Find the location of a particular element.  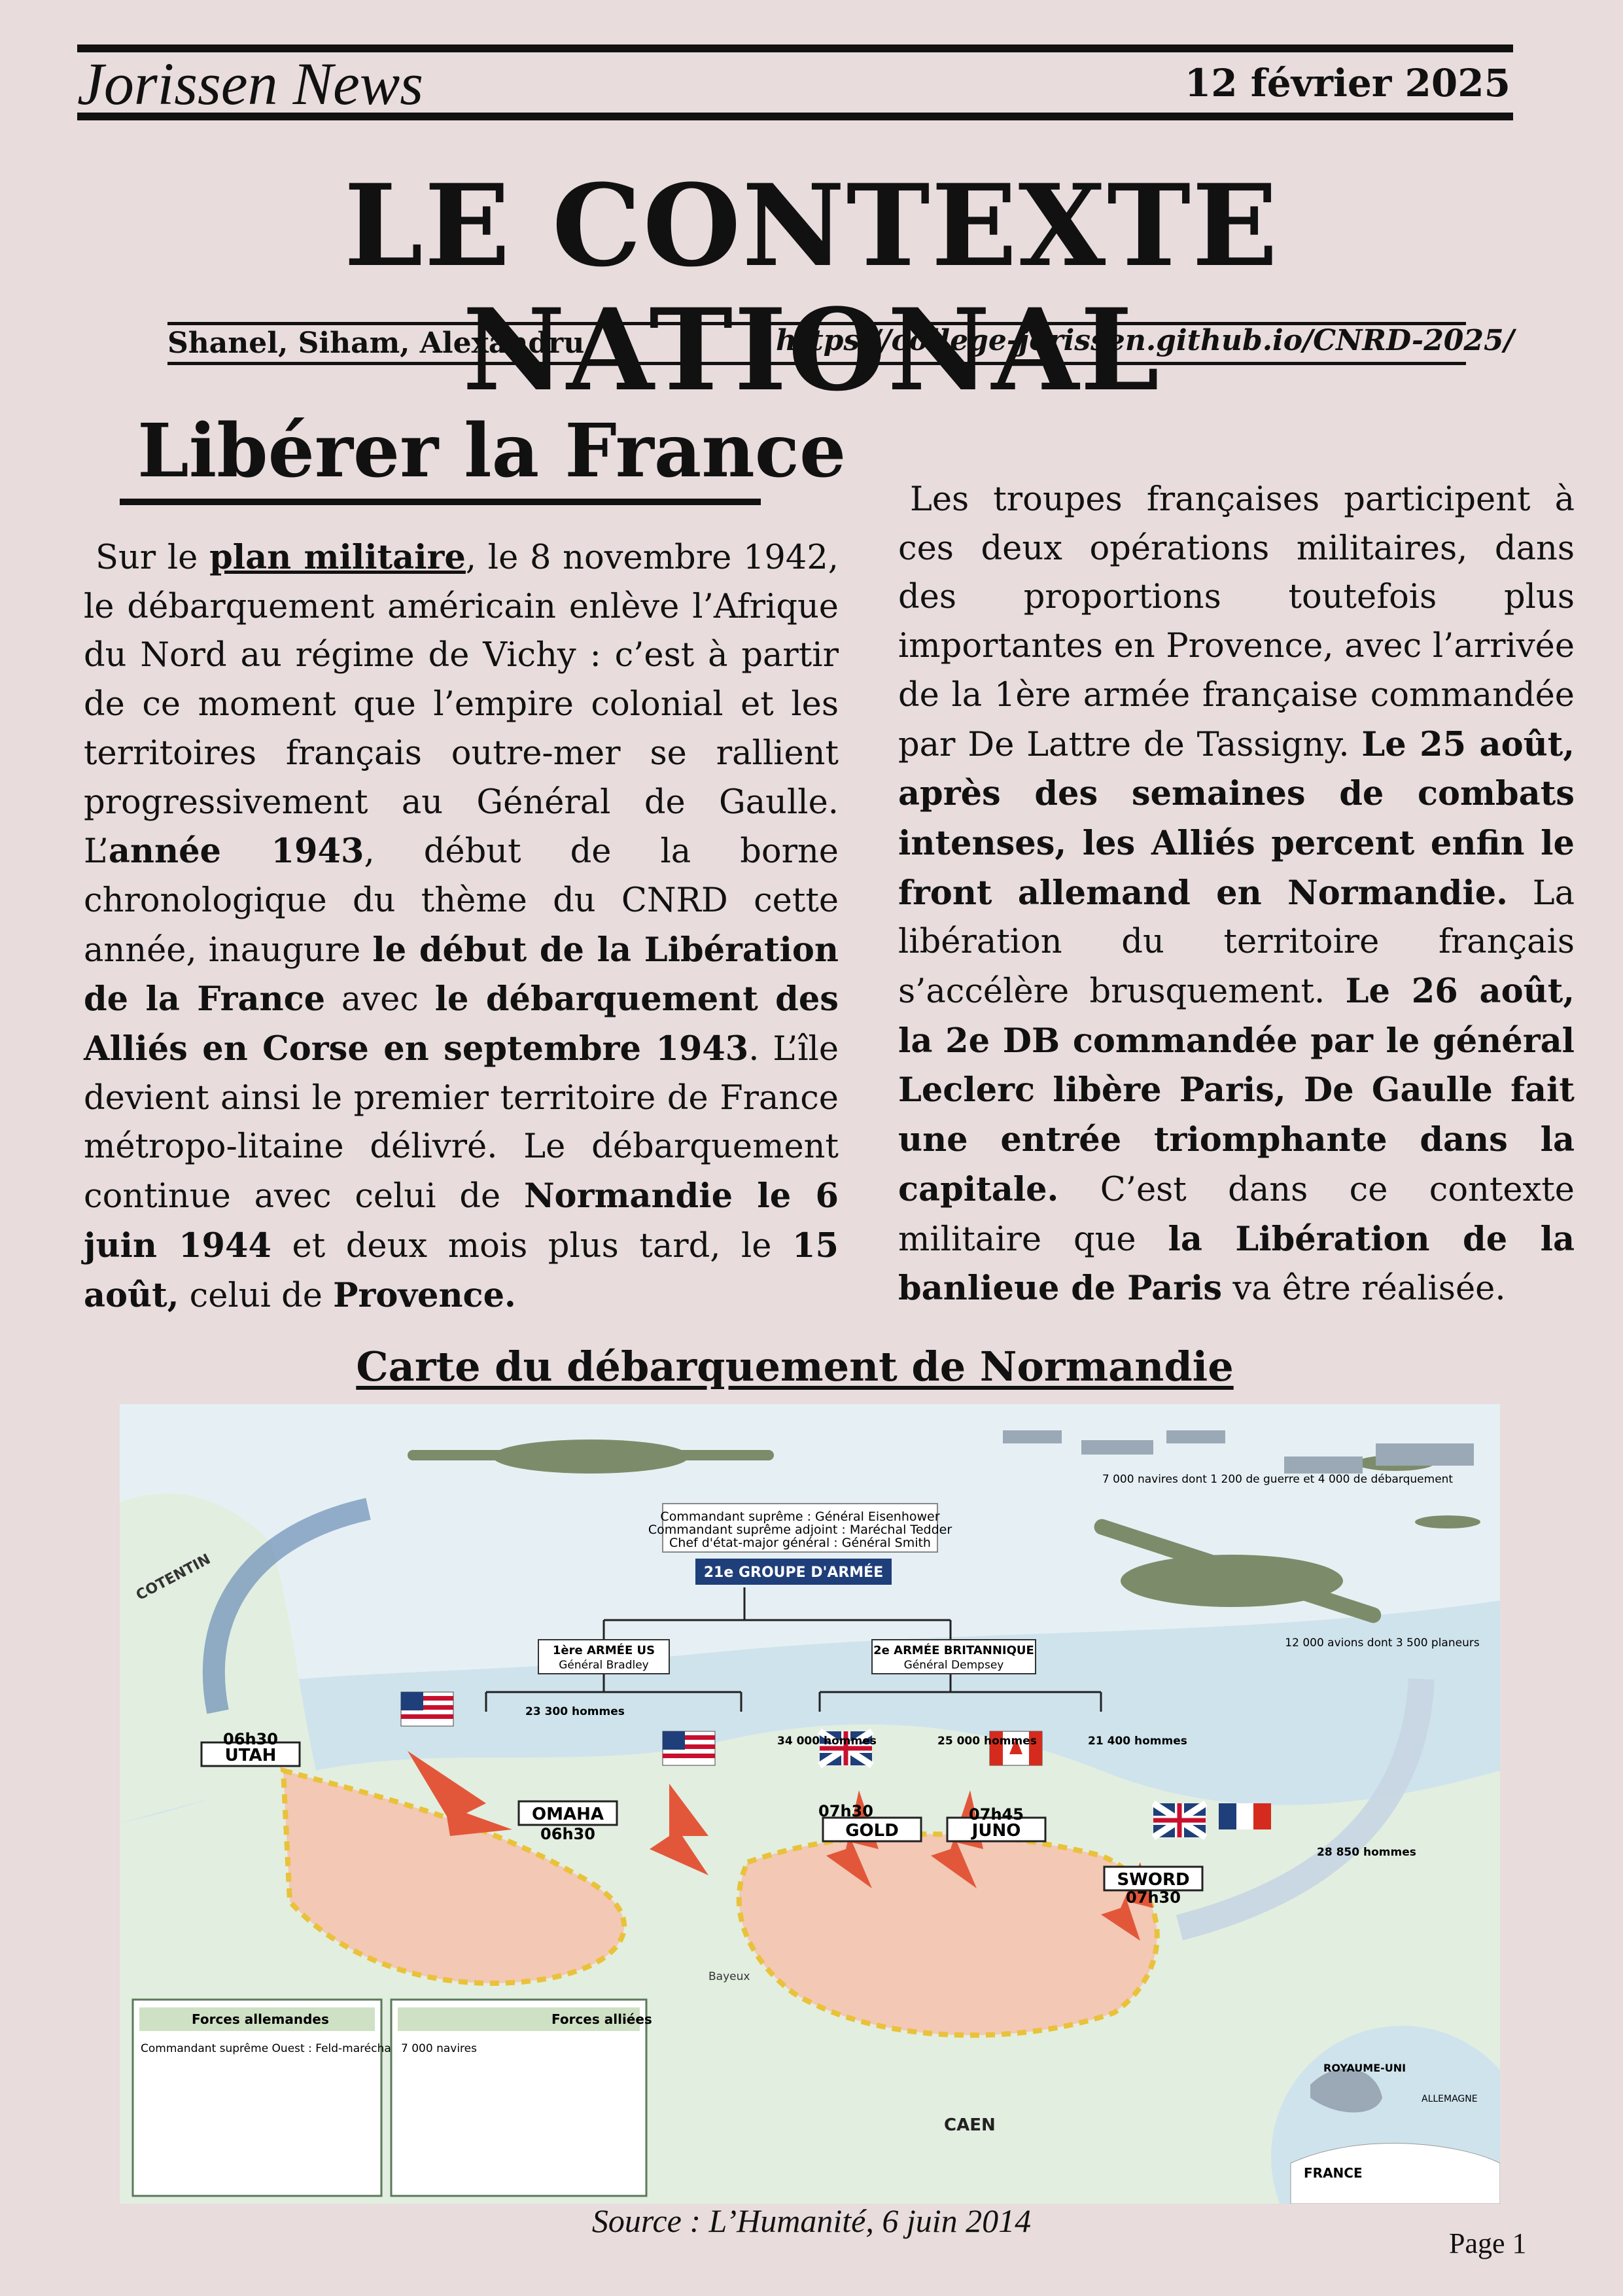

beach-troops: 28 850 hommes is located at coordinates (1366, 1853).